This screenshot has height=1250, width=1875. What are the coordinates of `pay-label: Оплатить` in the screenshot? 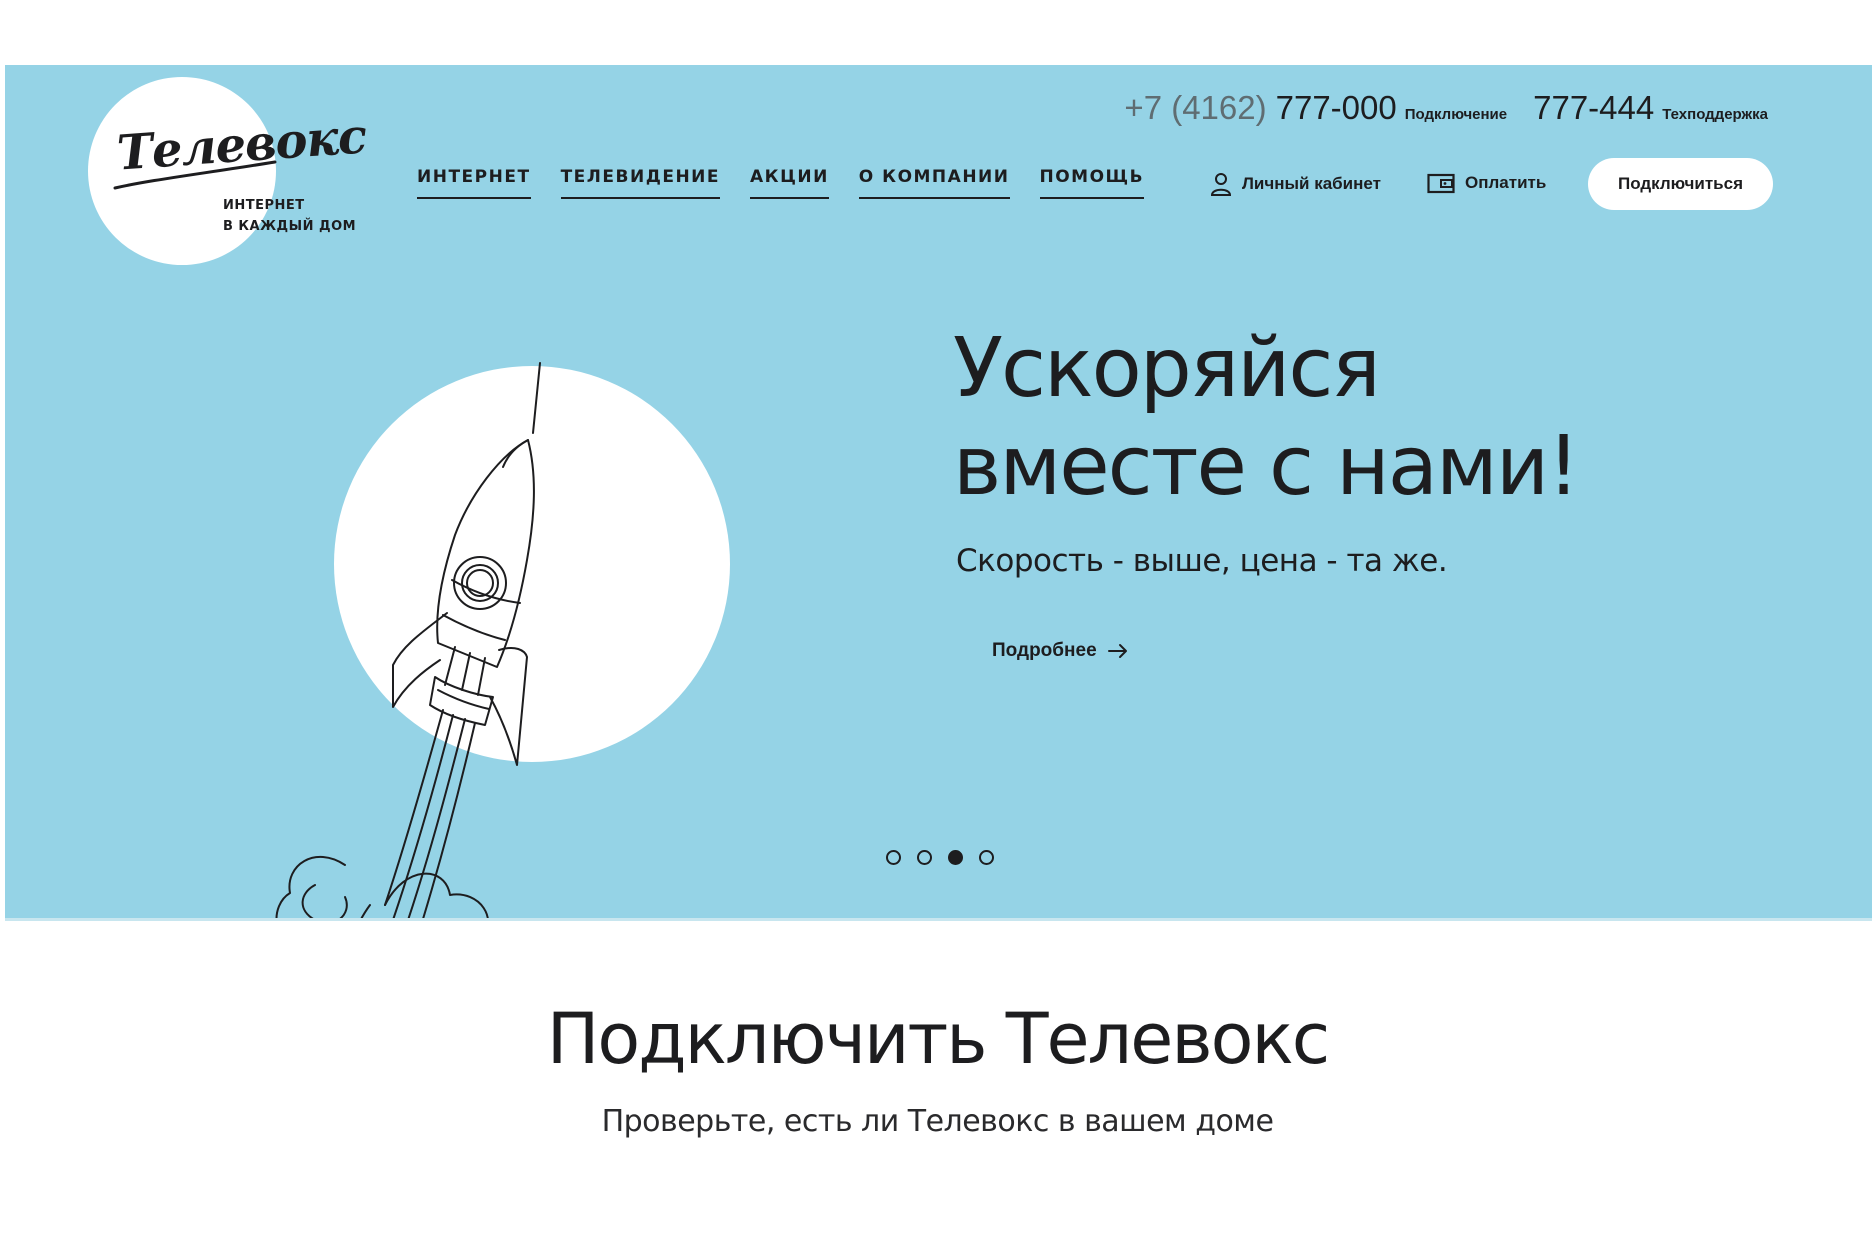 It's located at (1506, 182).